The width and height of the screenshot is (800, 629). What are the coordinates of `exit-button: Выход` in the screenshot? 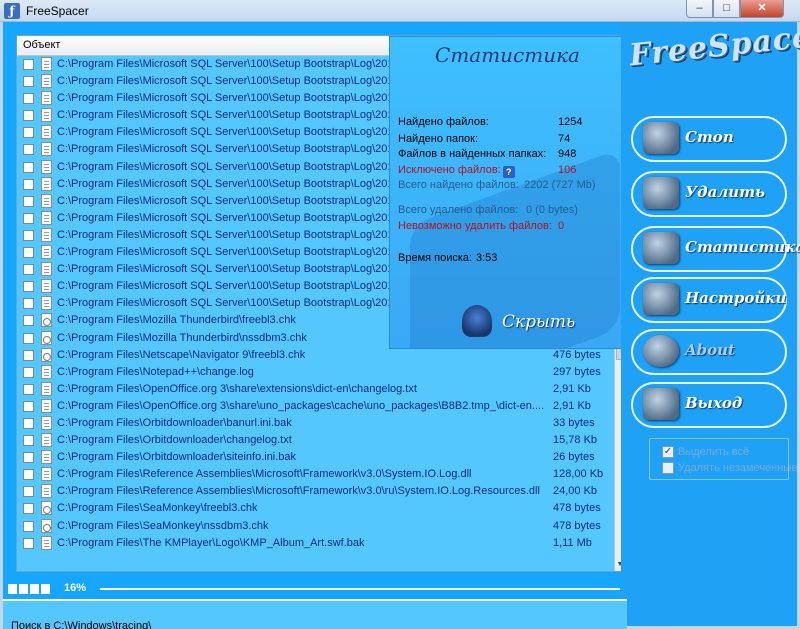 It's located at (707, 405).